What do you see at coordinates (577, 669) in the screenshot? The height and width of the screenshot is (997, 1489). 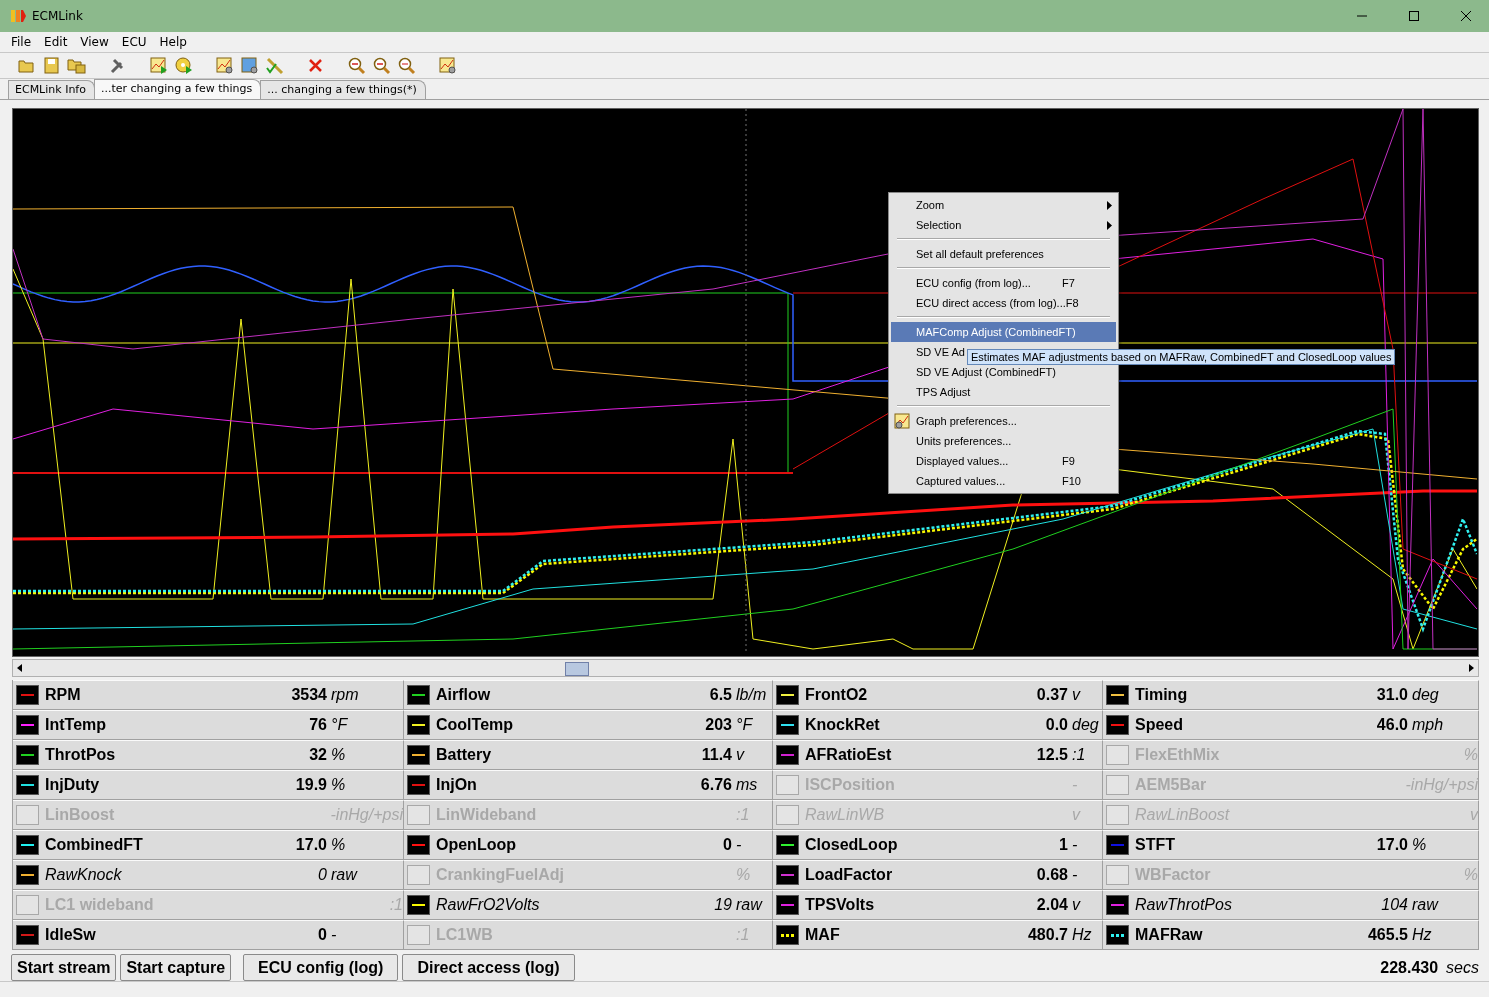 I see `scroll-thumb` at bounding box center [577, 669].